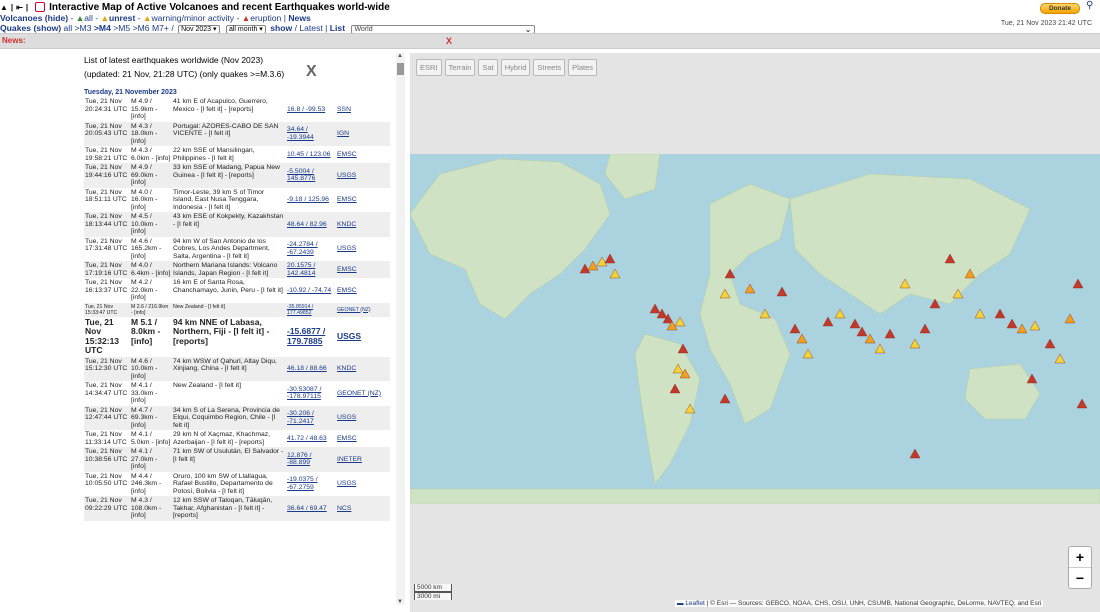 This screenshot has width=1100, height=612. Describe the element at coordinates (429, 67) in the screenshot. I see `map-layer-esri-button: ESRI` at that location.